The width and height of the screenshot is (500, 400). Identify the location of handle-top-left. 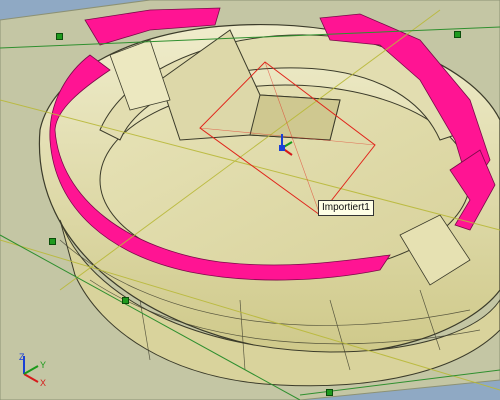
(59, 36).